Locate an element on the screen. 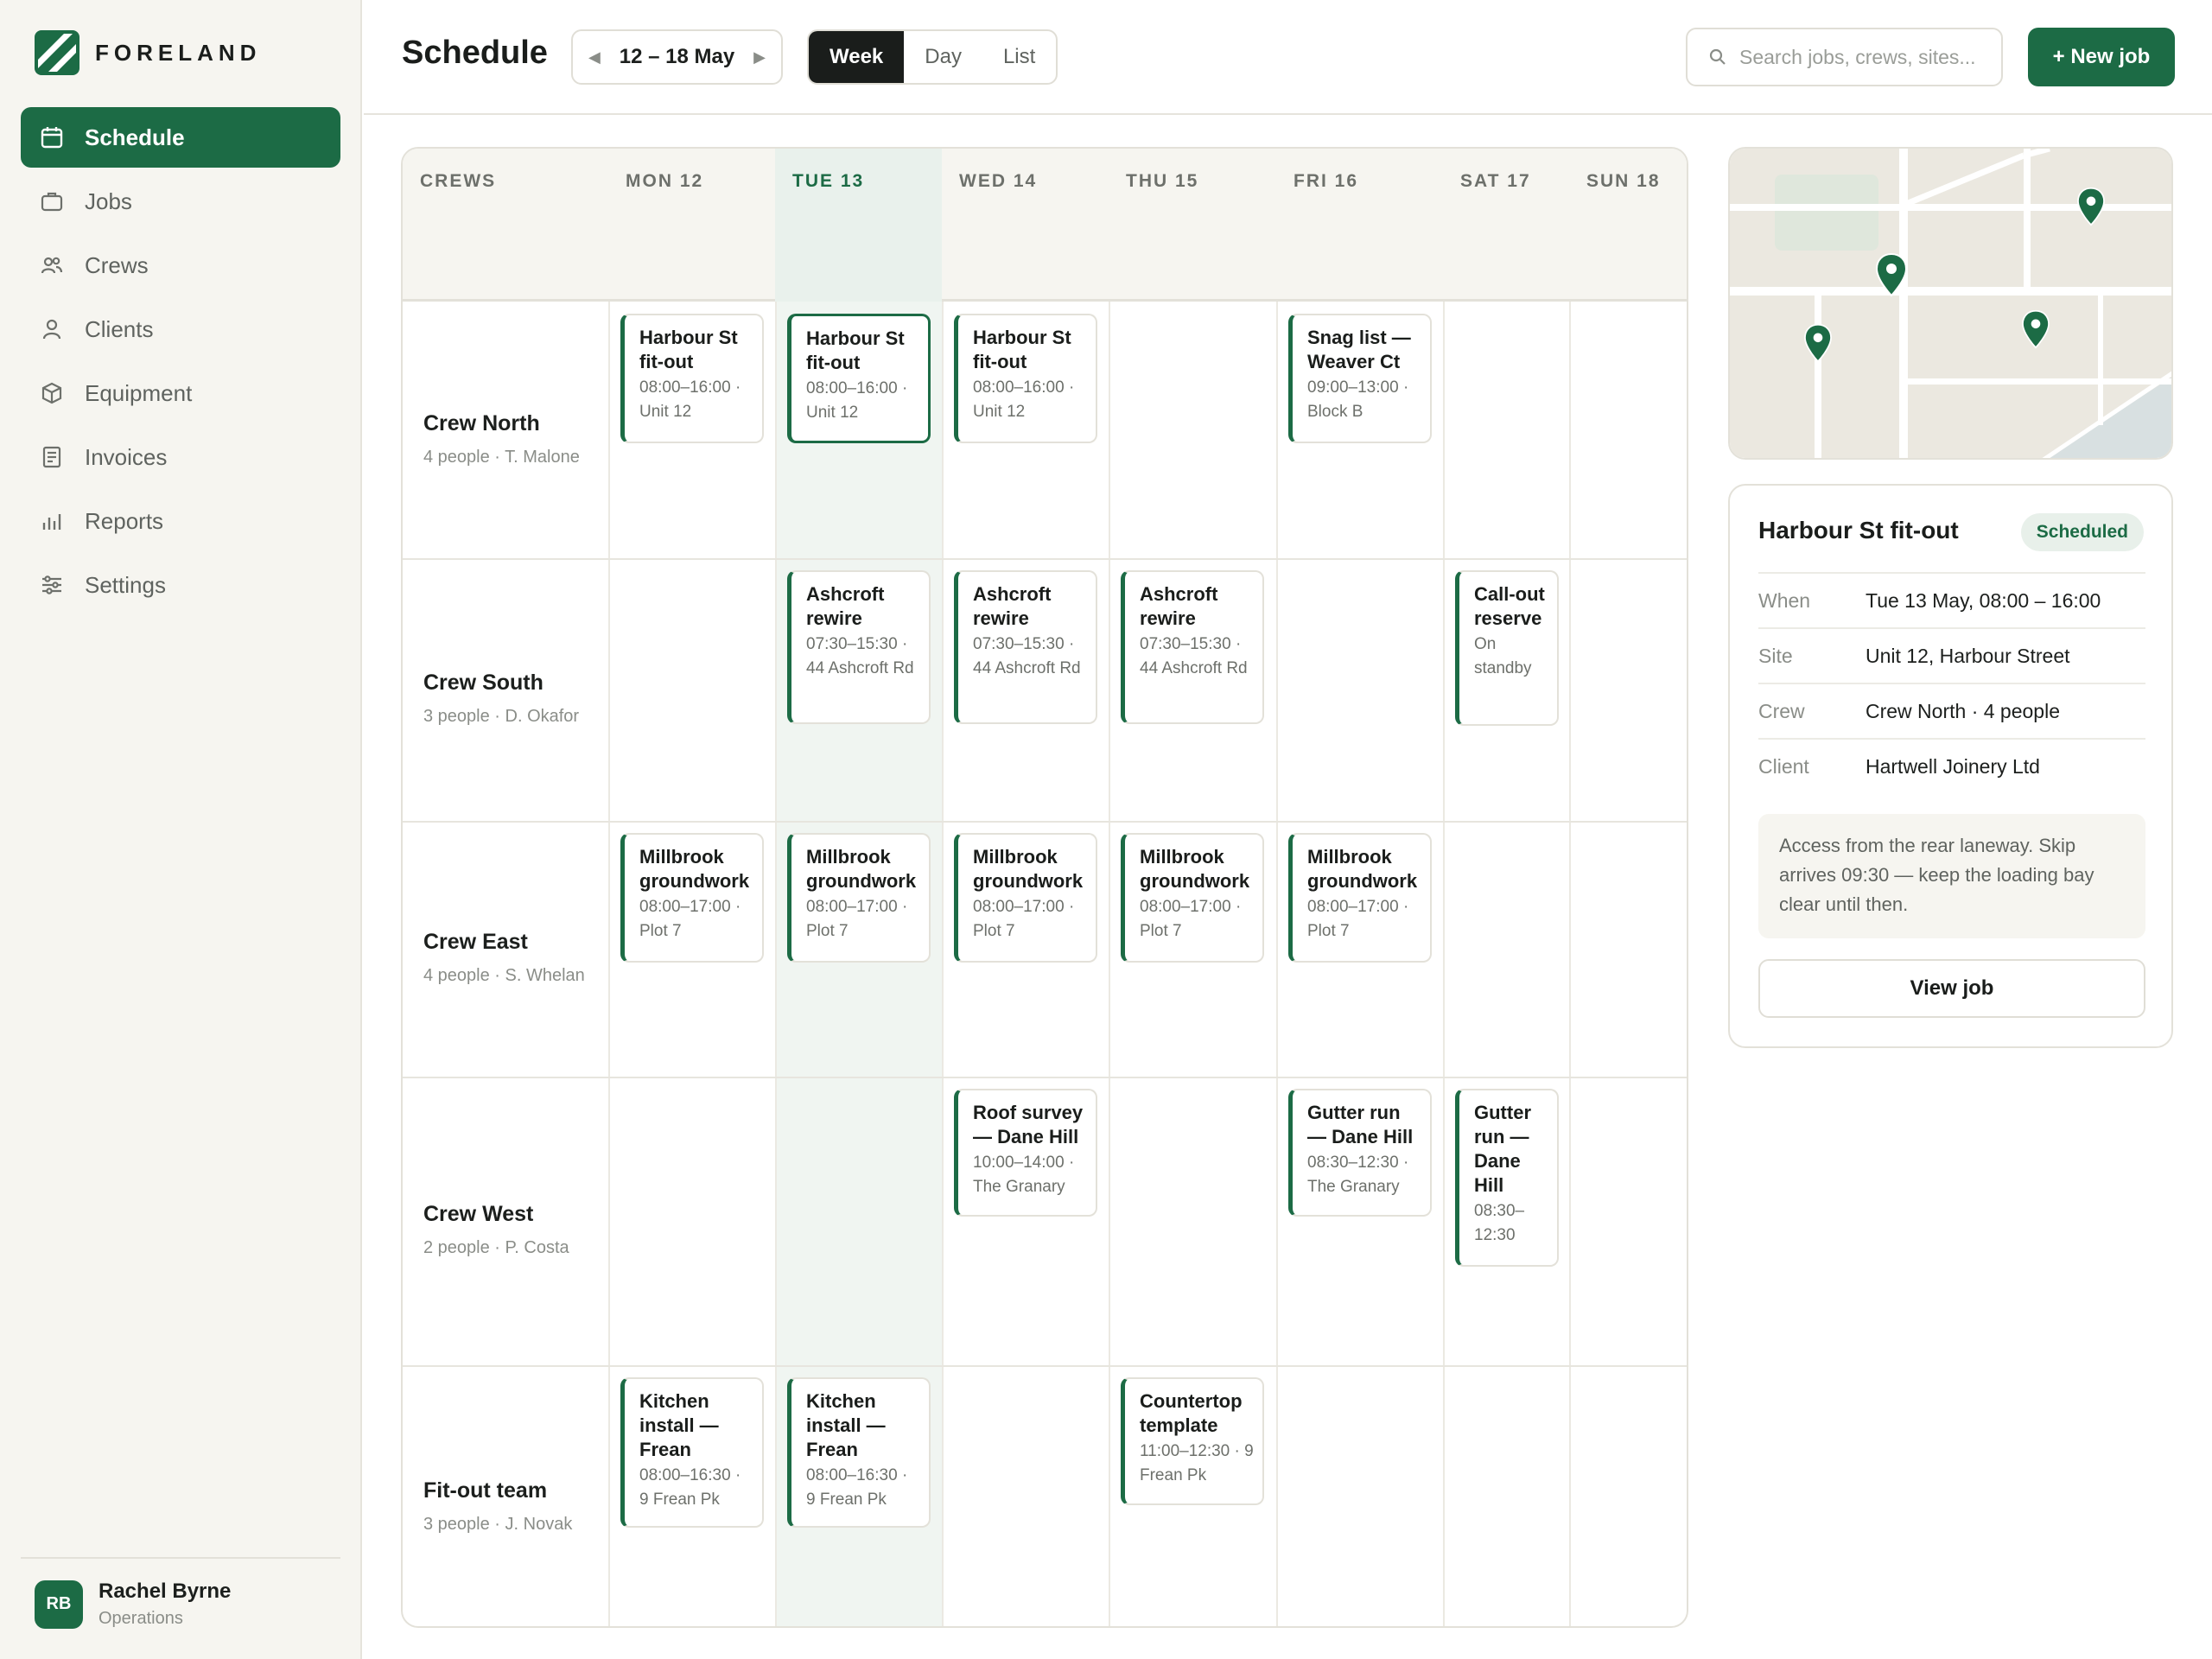 The image size is (2212, 1659). crew-row-label: Crew South 3 people · D. Okafor is located at coordinates (509, 700).